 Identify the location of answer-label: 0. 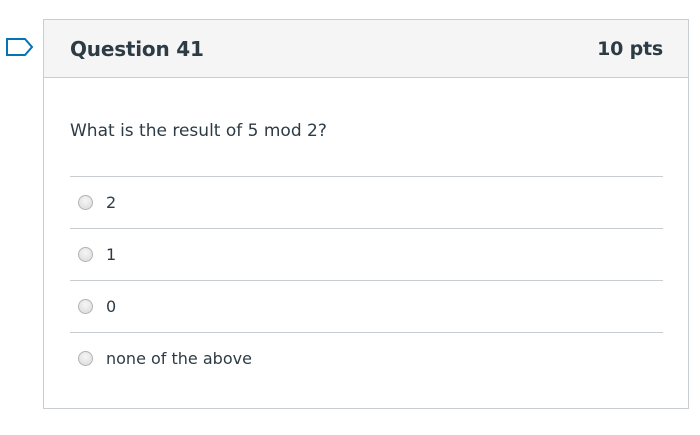
(111, 306).